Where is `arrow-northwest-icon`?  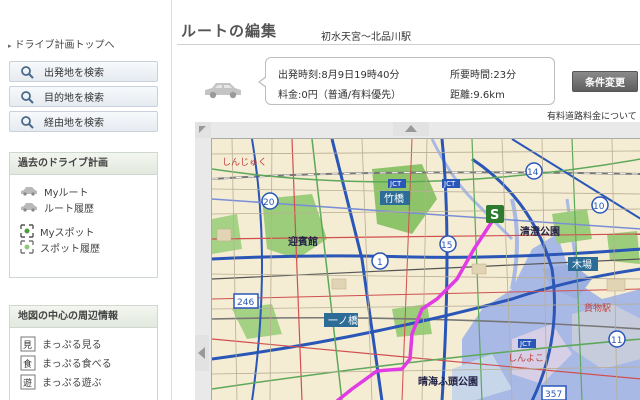 arrow-northwest-icon is located at coordinates (202, 129).